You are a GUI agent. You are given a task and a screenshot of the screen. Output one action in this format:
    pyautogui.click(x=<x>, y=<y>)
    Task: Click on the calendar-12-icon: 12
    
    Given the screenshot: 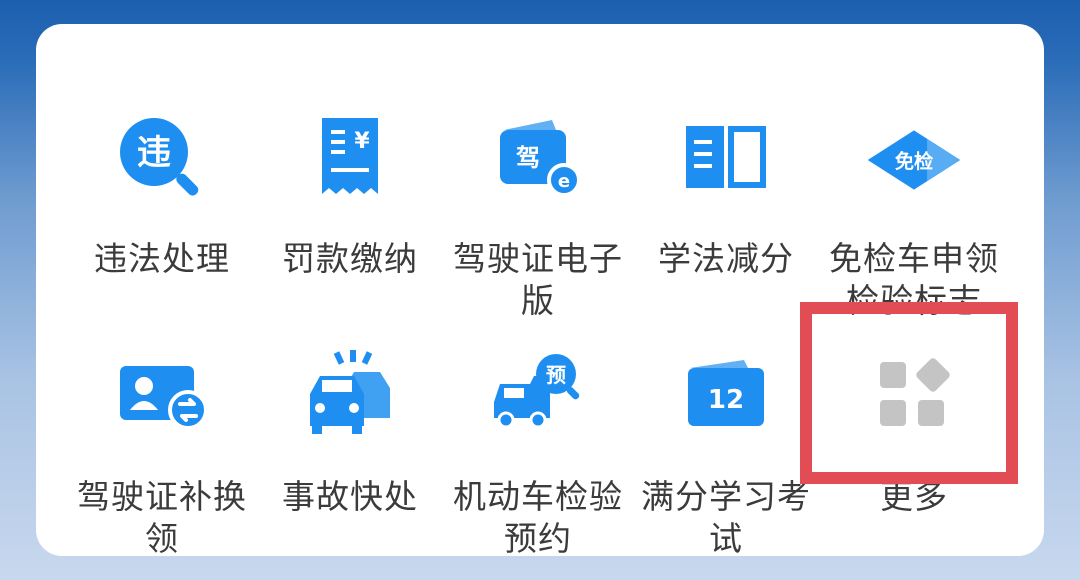 What is the action you would take?
    pyautogui.click(x=726, y=396)
    